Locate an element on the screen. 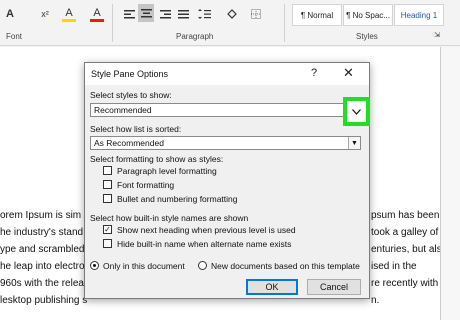 The image size is (460, 320). styles-dialog-launcher-icon: ⇲ is located at coordinates (437, 35).